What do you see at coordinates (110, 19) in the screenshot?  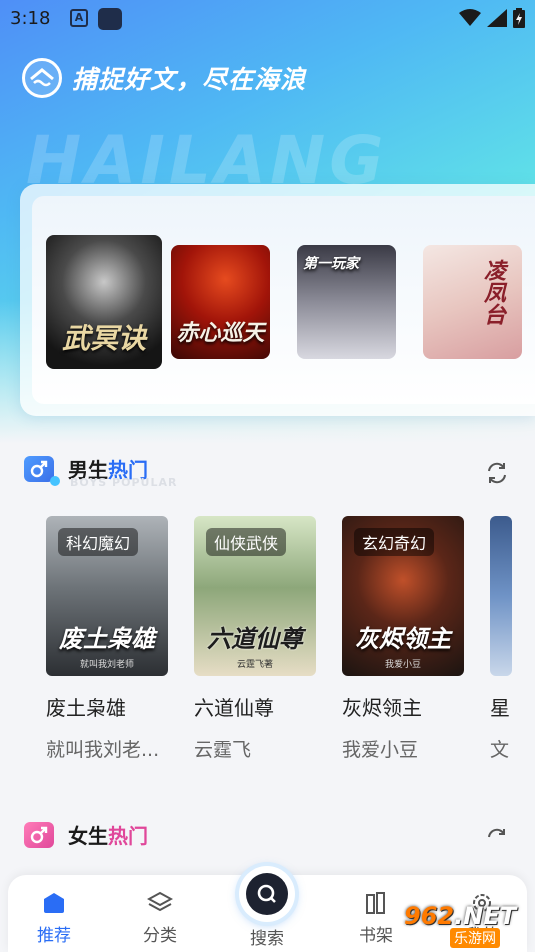 I see `notification-app-icon` at bounding box center [110, 19].